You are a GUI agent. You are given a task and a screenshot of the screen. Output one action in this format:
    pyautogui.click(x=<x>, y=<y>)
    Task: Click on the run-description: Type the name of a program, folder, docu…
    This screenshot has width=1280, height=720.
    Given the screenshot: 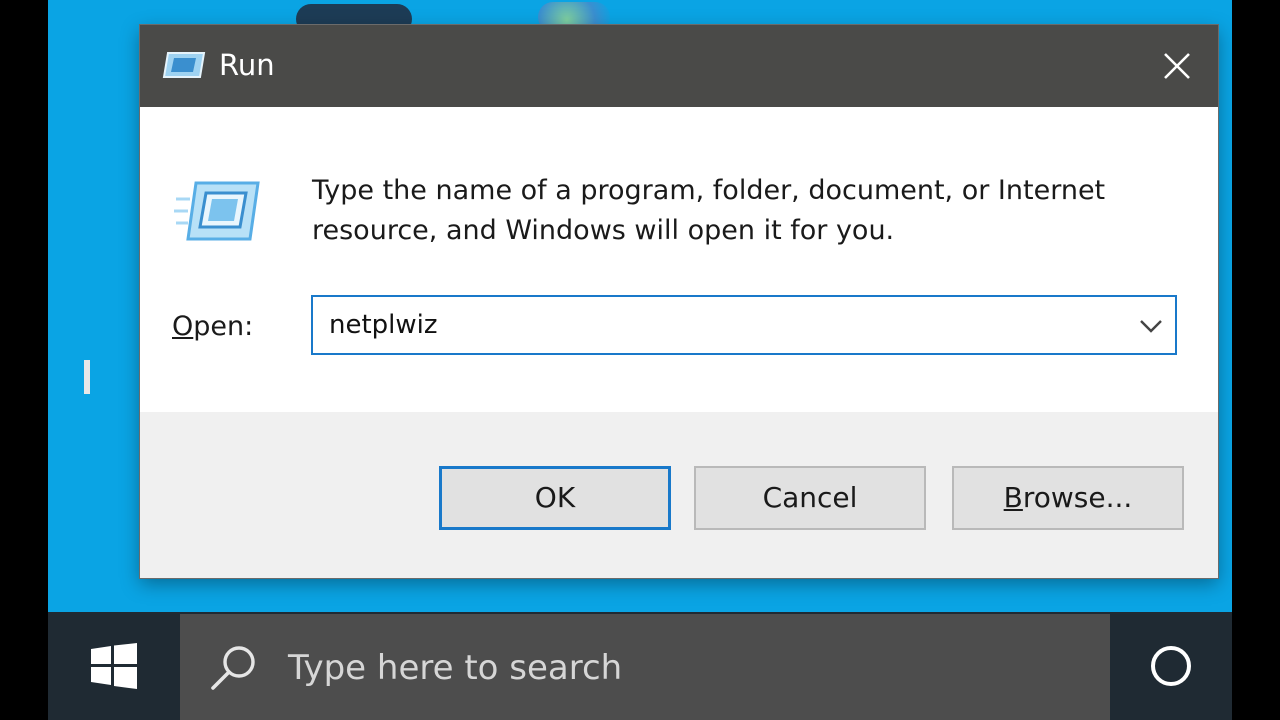 What is the action you would take?
    pyautogui.click(x=709, y=210)
    